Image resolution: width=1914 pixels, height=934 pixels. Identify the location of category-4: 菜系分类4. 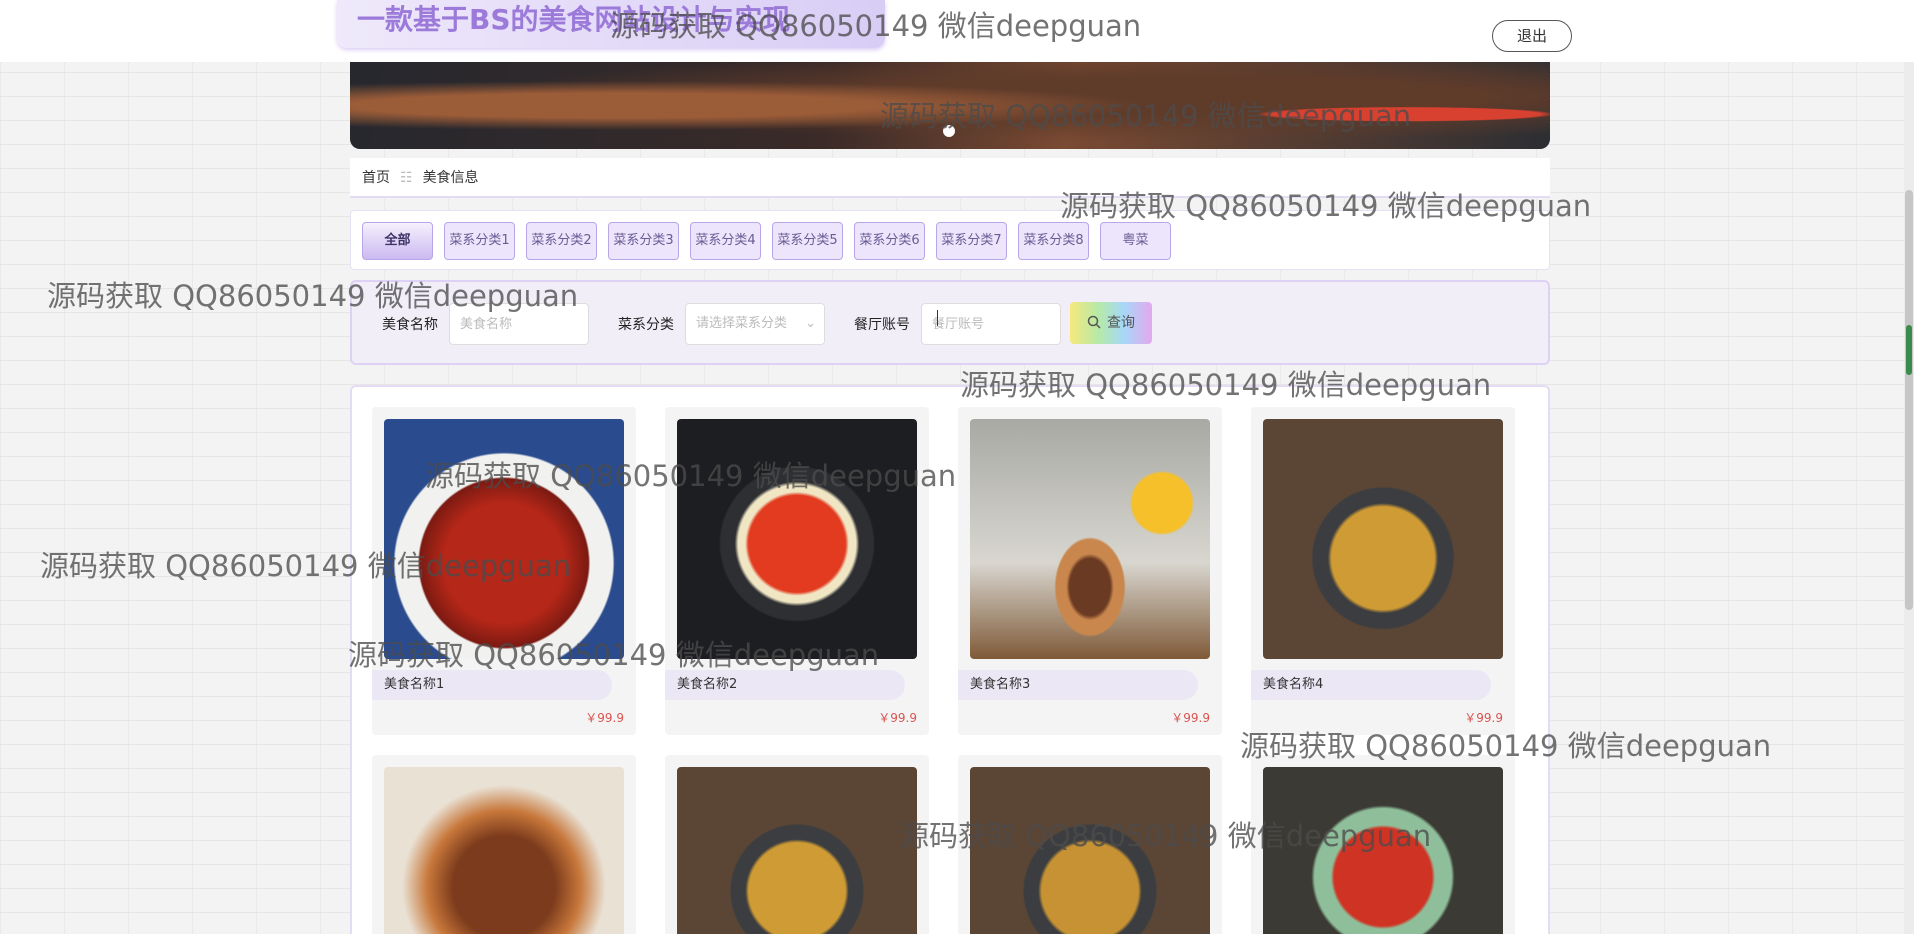
(725, 241).